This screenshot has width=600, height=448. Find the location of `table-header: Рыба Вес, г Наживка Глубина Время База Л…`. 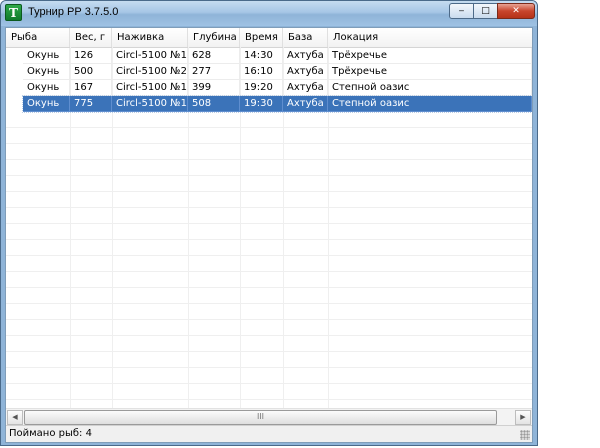

table-header: Рыба Вес, г Наживка Глубина Время База Л… is located at coordinates (269, 38).